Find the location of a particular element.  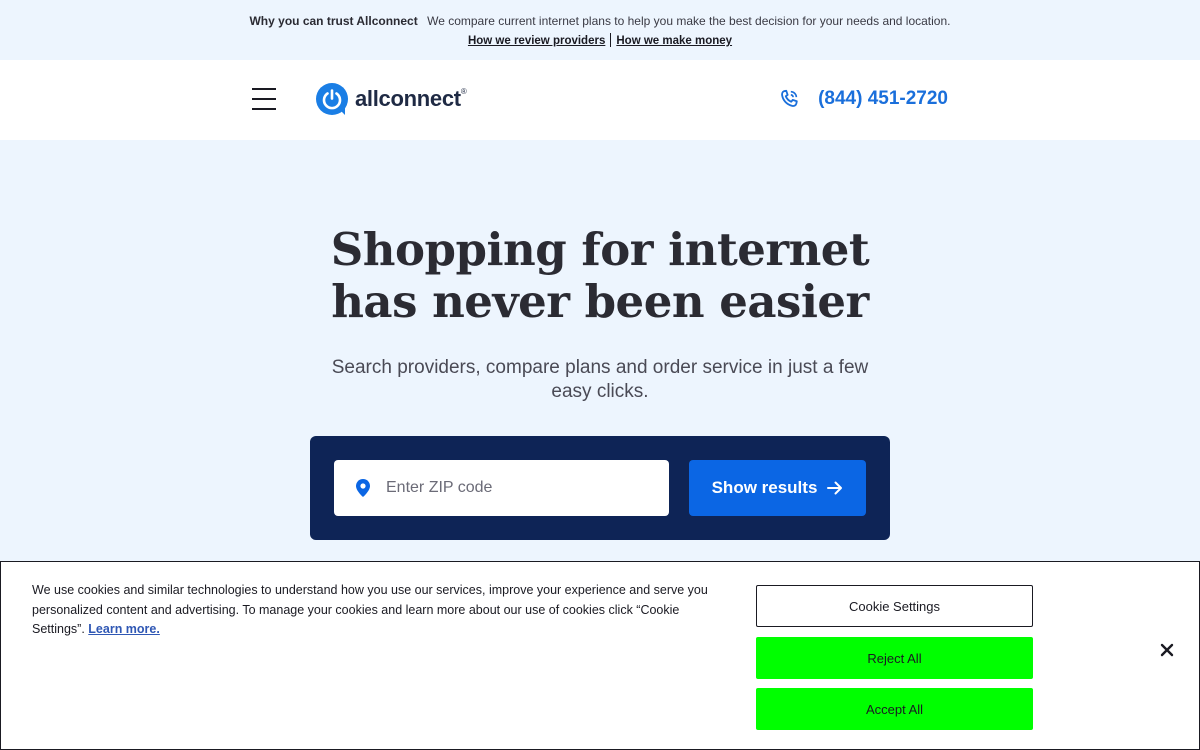

show-results-button: Show results is located at coordinates (777, 488).